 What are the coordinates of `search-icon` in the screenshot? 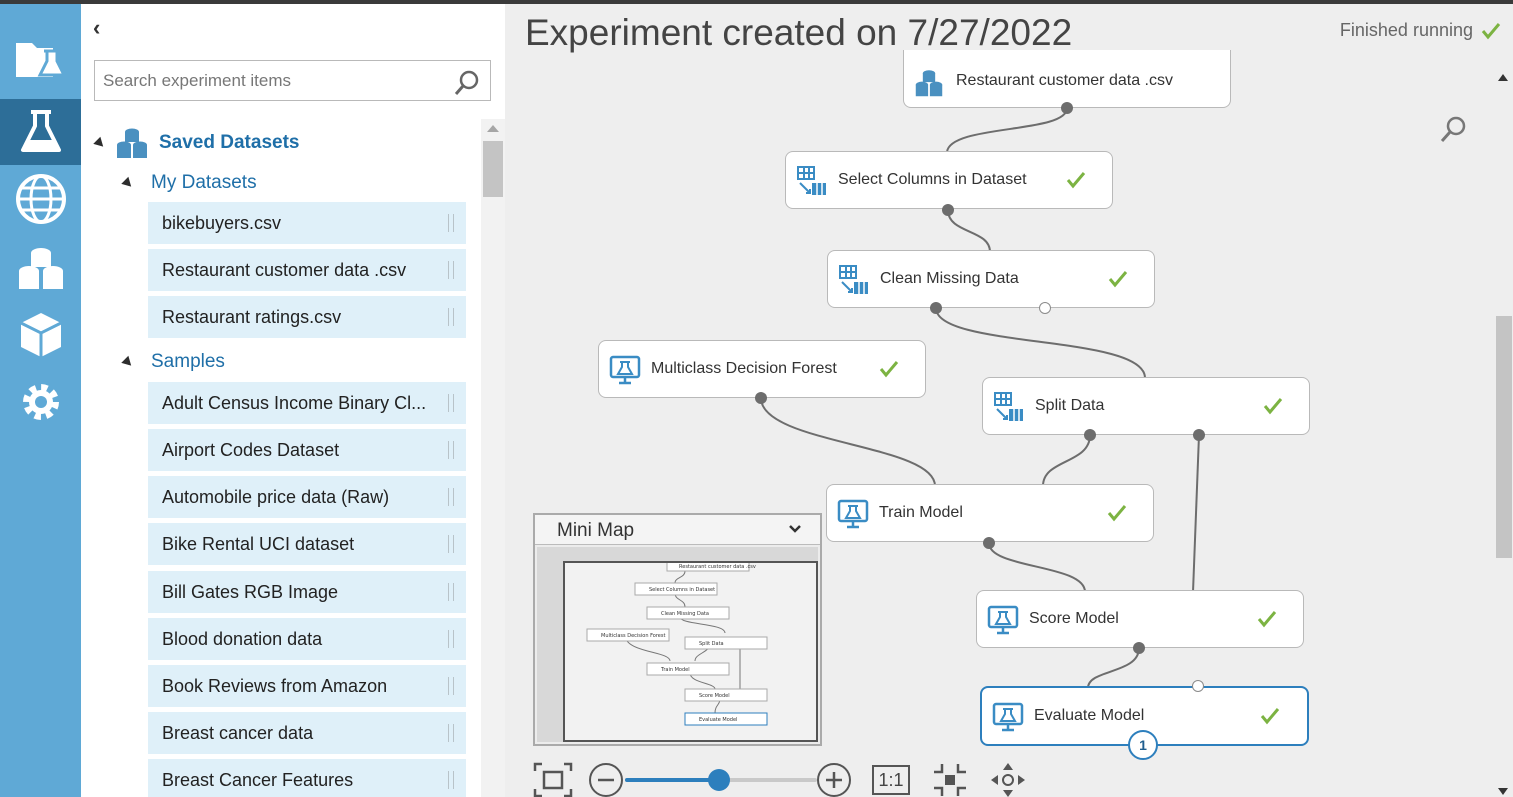 It's located at (467, 83).